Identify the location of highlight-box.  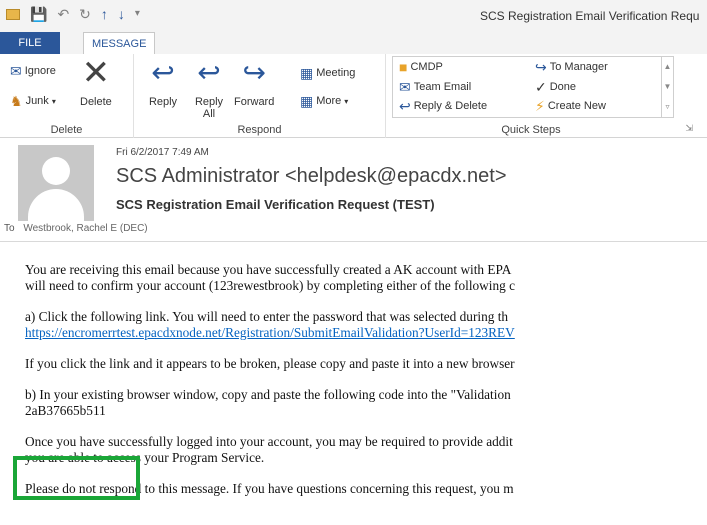
(76, 478).